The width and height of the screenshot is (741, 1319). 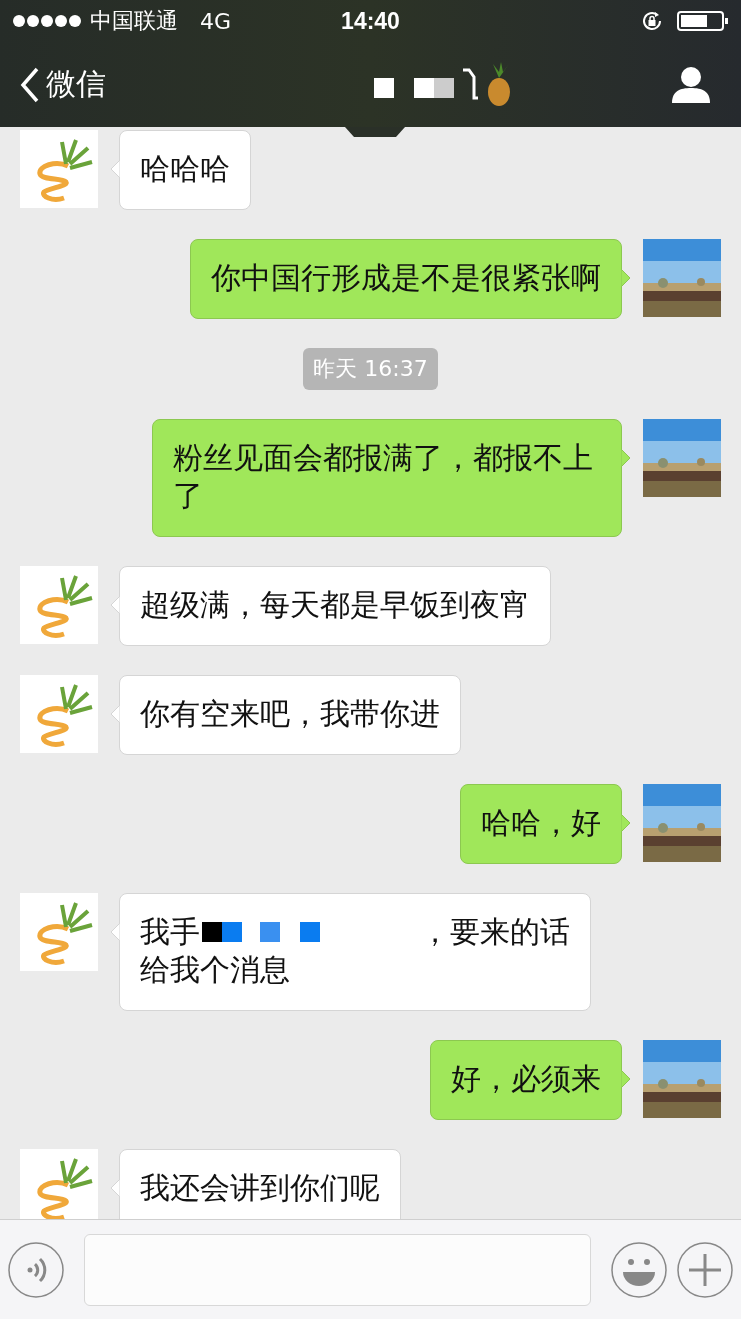 What do you see at coordinates (639, 1269) in the screenshot?
I see `emoji-icon` at bounding box center [639, 1269].